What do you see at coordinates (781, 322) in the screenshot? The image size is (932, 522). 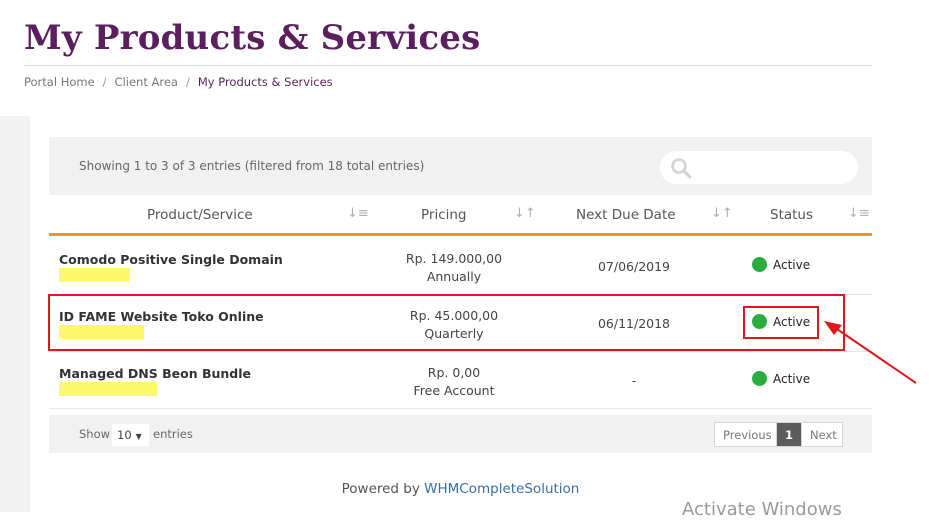 I see `annotation-status-highlight` at bounding box center [781, 322].